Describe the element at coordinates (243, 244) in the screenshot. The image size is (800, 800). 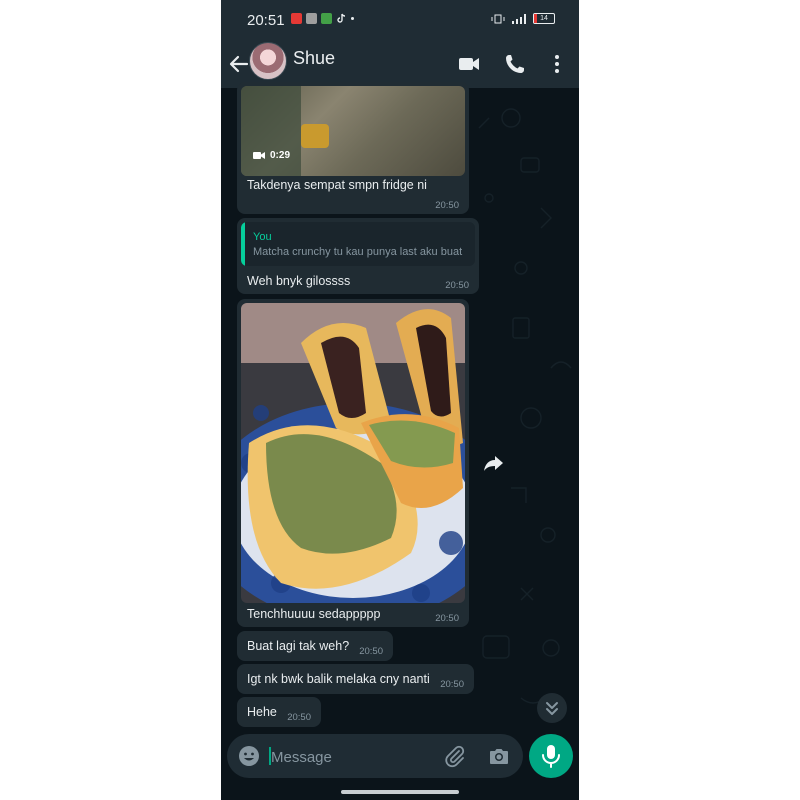
I see `quote-accent-bar` at that location.